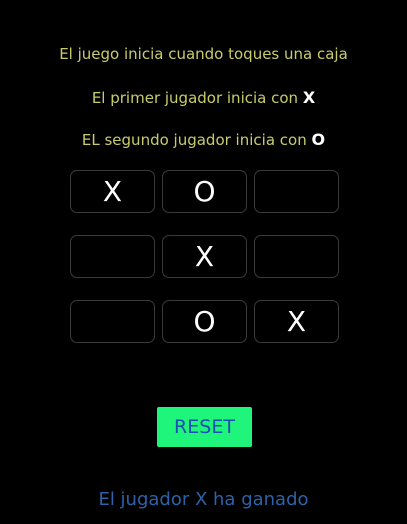  I want to click on board-cell-8: O, so click(204, 321).